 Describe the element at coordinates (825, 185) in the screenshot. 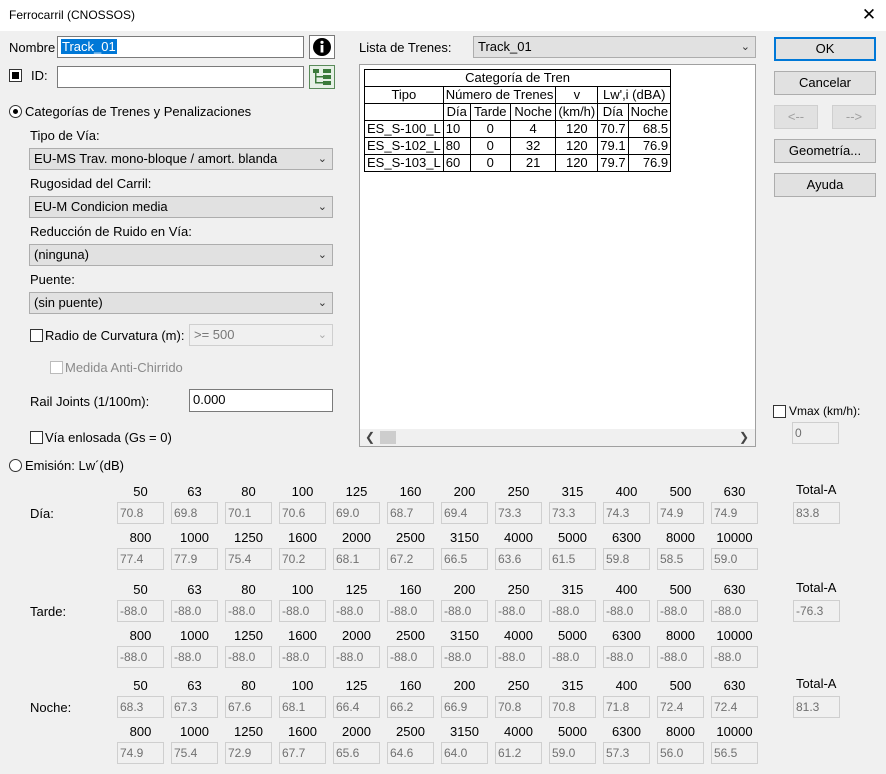

I see `ayuda-button: Ayuda` at that location.